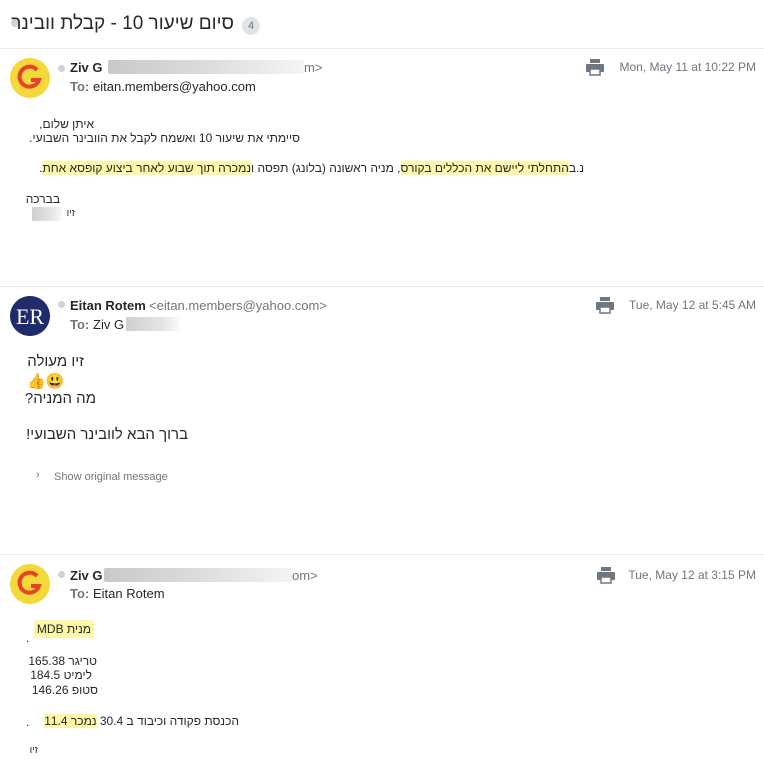 The image size is (764, 768). Describe the element at coordinates (46, 381) in the screenshot. I see `emoji-reaction: 👍😃` at that location.